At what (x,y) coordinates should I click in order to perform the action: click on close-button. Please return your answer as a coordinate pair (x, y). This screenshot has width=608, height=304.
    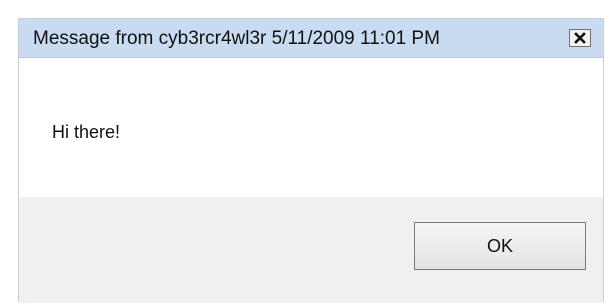
    Looking at the image, I should click on (580, 38).